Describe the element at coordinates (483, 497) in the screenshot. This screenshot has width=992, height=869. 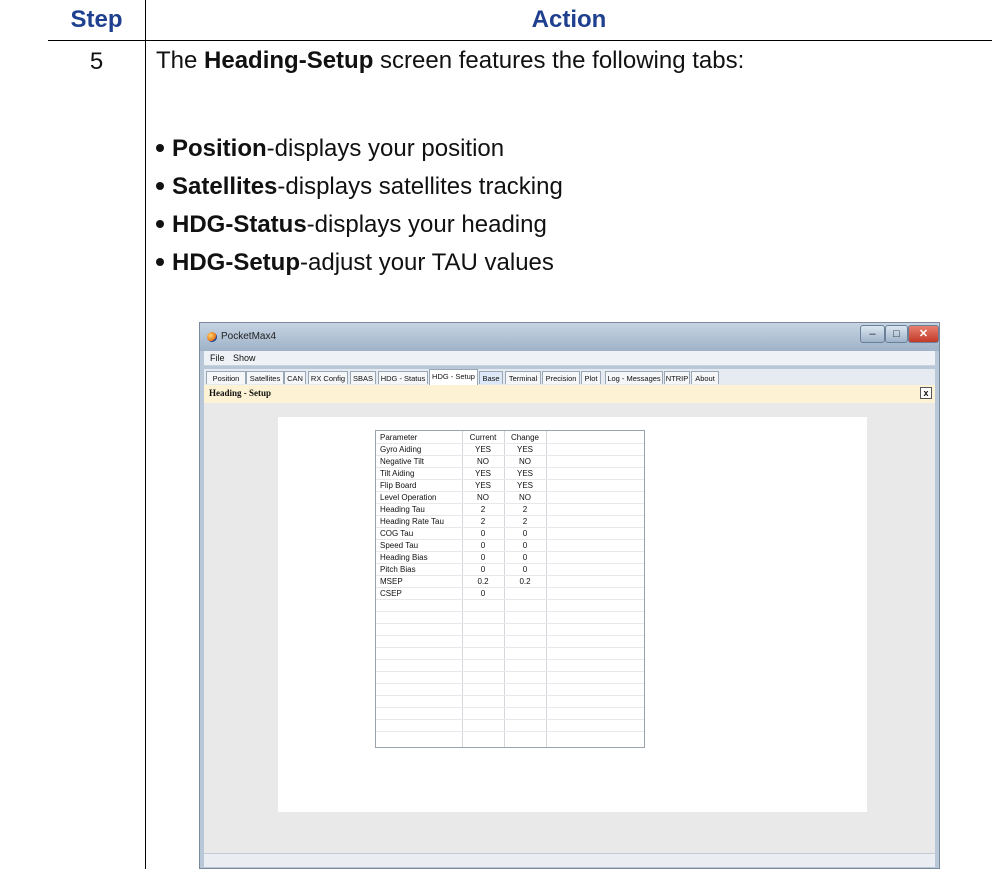
I see `param-current: NO` at that location.